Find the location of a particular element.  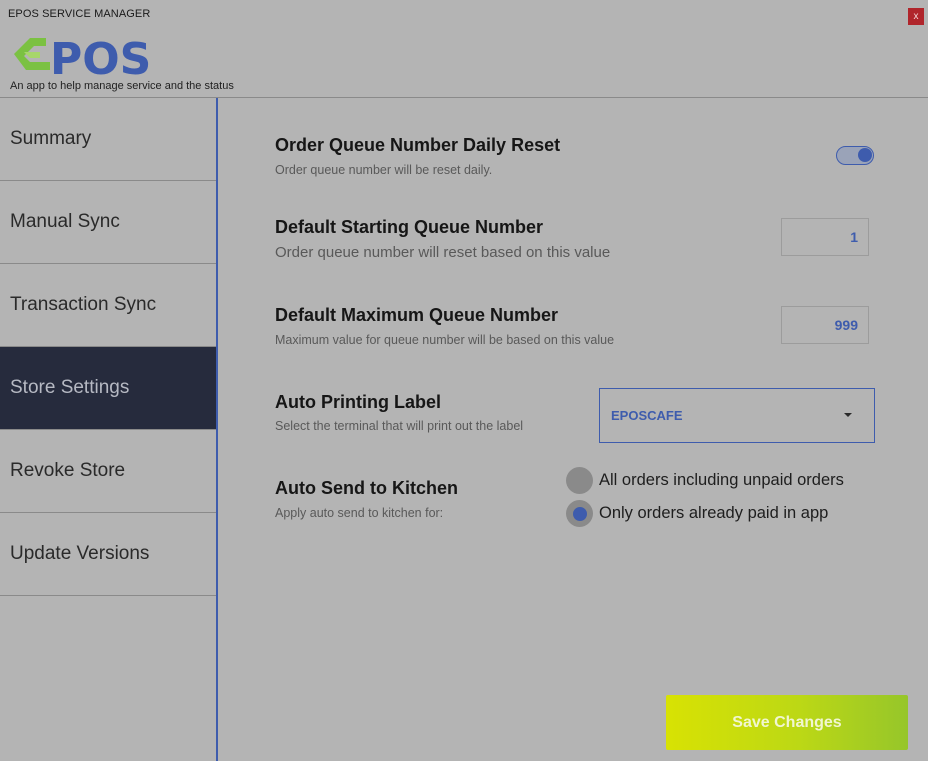

window-title: EPOS SERVICE MANAGER is located at coordinates (79, 14).